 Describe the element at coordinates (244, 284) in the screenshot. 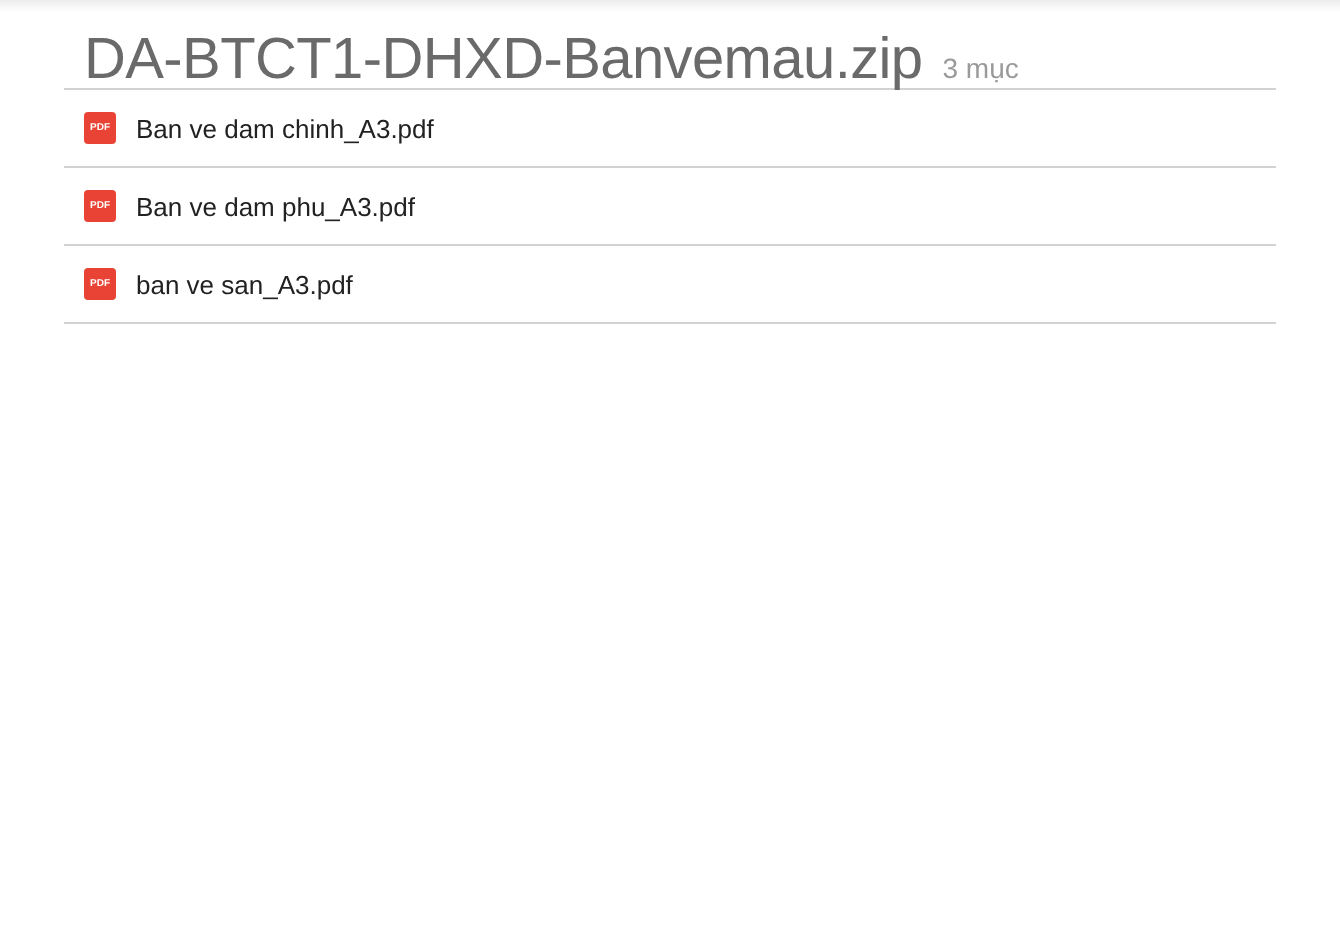

I see `file-name: ban ve san_A3.pdf` at that location.